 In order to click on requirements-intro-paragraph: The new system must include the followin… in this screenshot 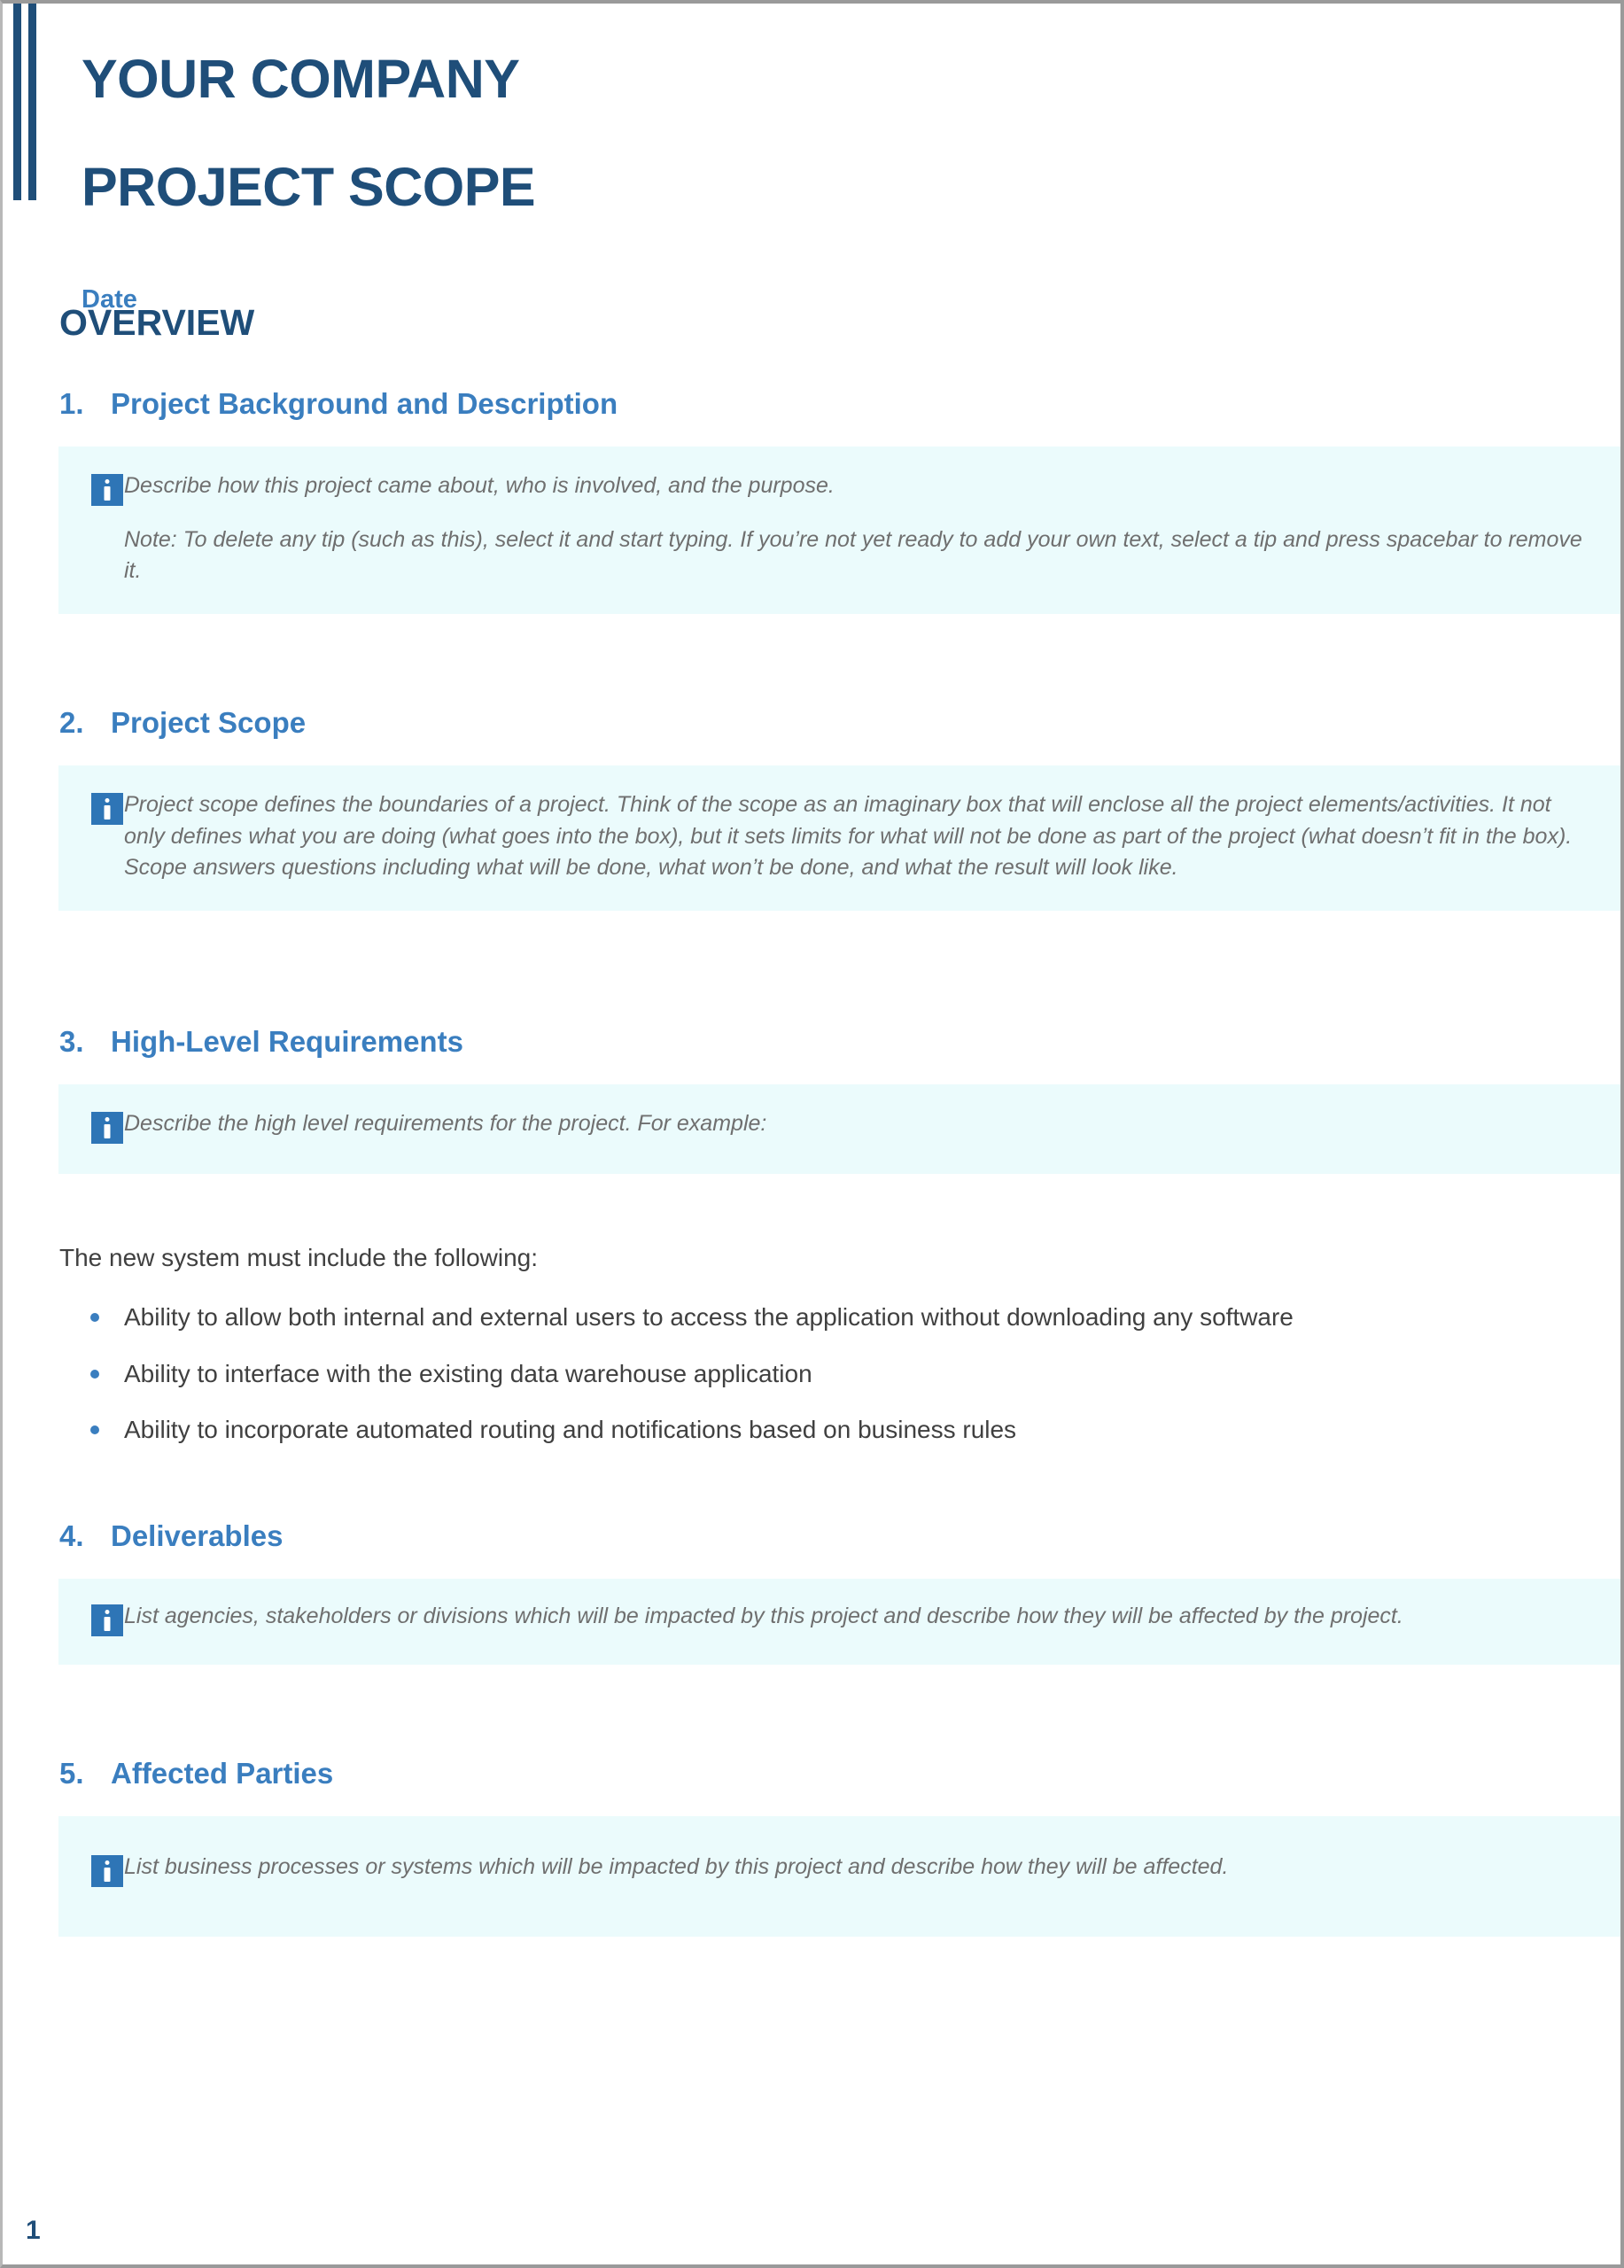, I will do `click(299, 1257)`.